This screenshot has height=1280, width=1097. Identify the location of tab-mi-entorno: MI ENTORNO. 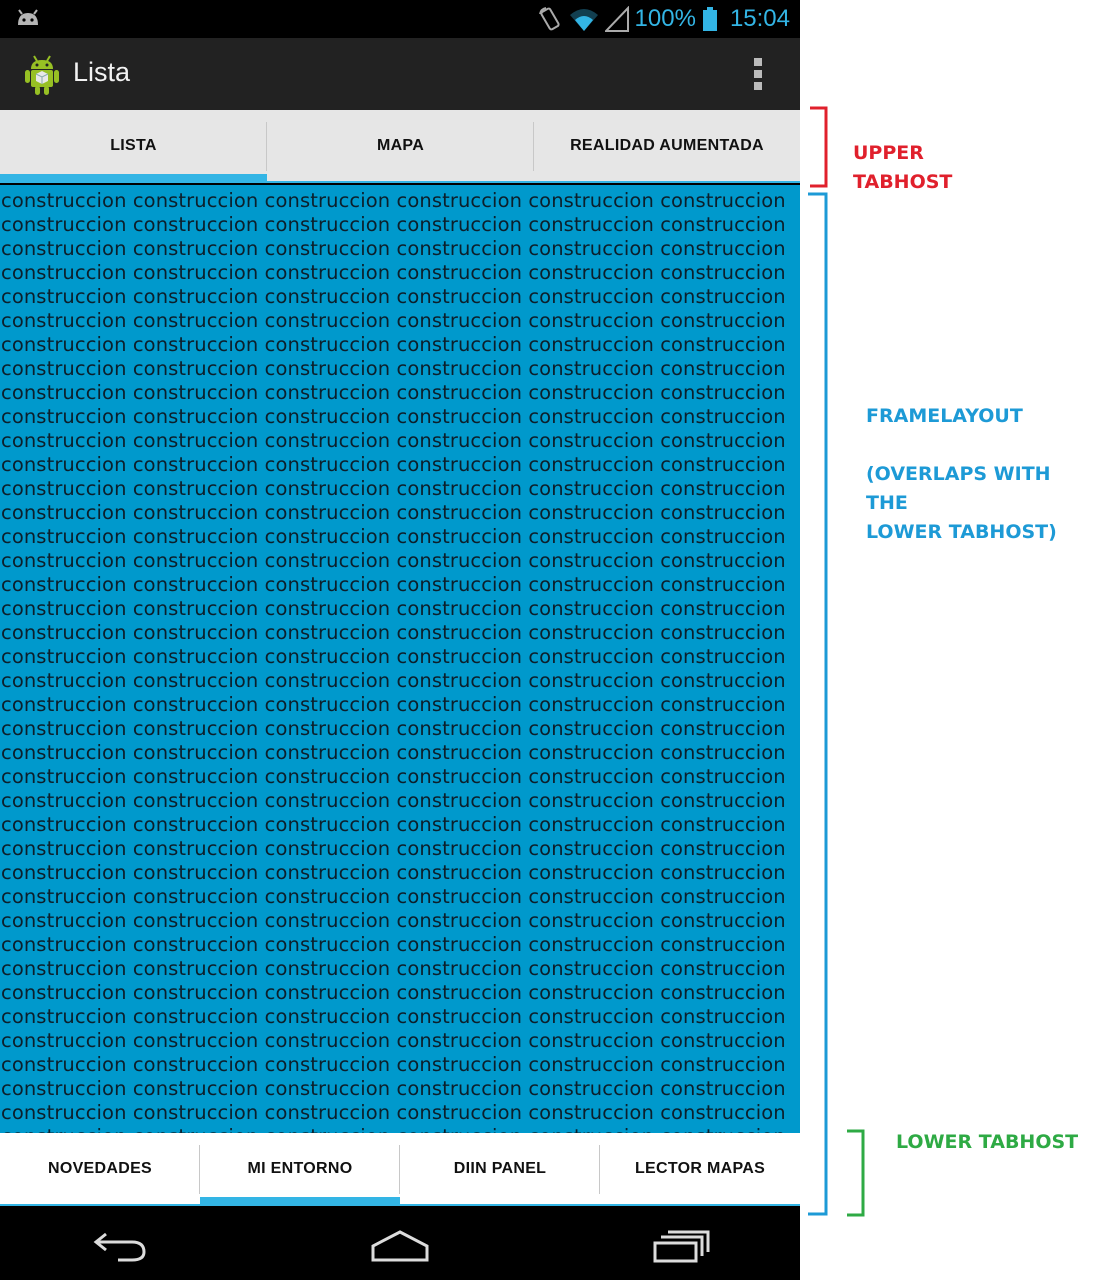
(300, 1168).